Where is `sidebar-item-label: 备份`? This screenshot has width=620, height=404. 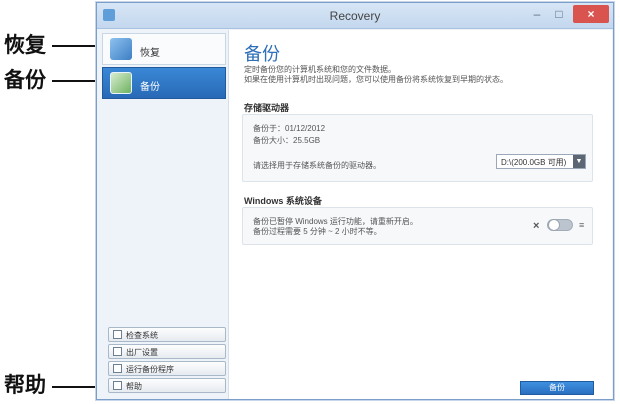 sidebar-item-label: 备份 is located at coordinates (150, 87).